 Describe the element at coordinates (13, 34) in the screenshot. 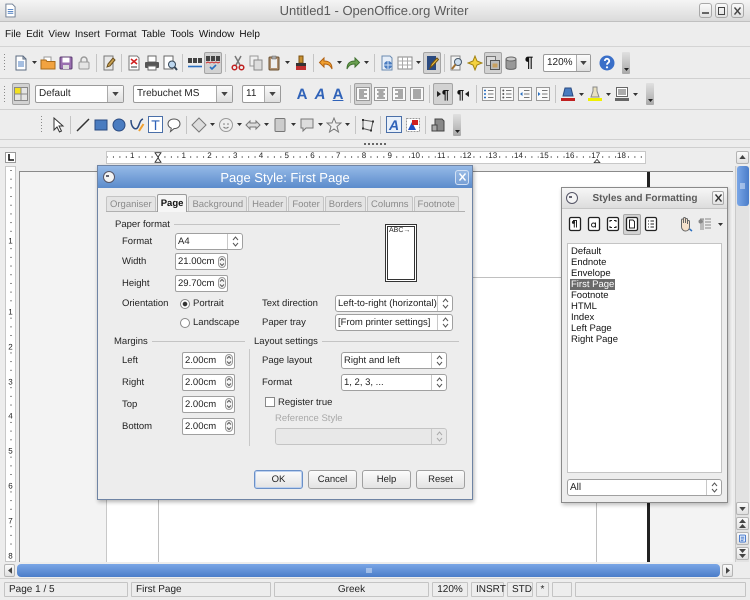

I see `menu-item: File` at that location.